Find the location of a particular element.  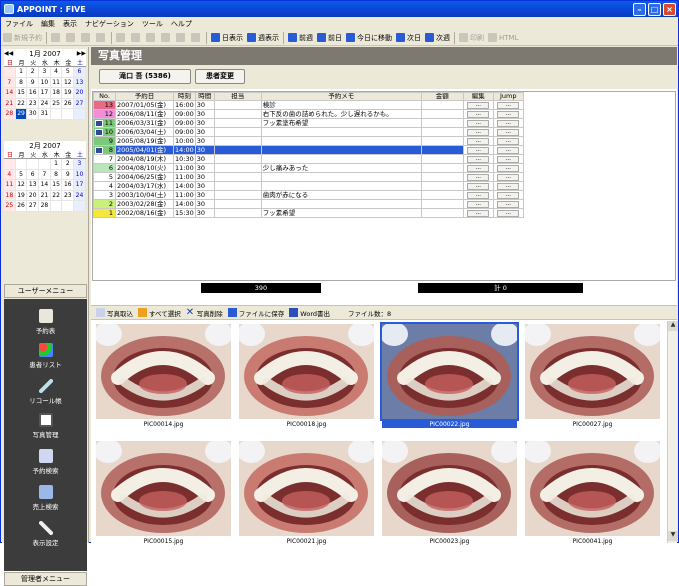

calendar-day: 17 is located at coordinates (80, 185).